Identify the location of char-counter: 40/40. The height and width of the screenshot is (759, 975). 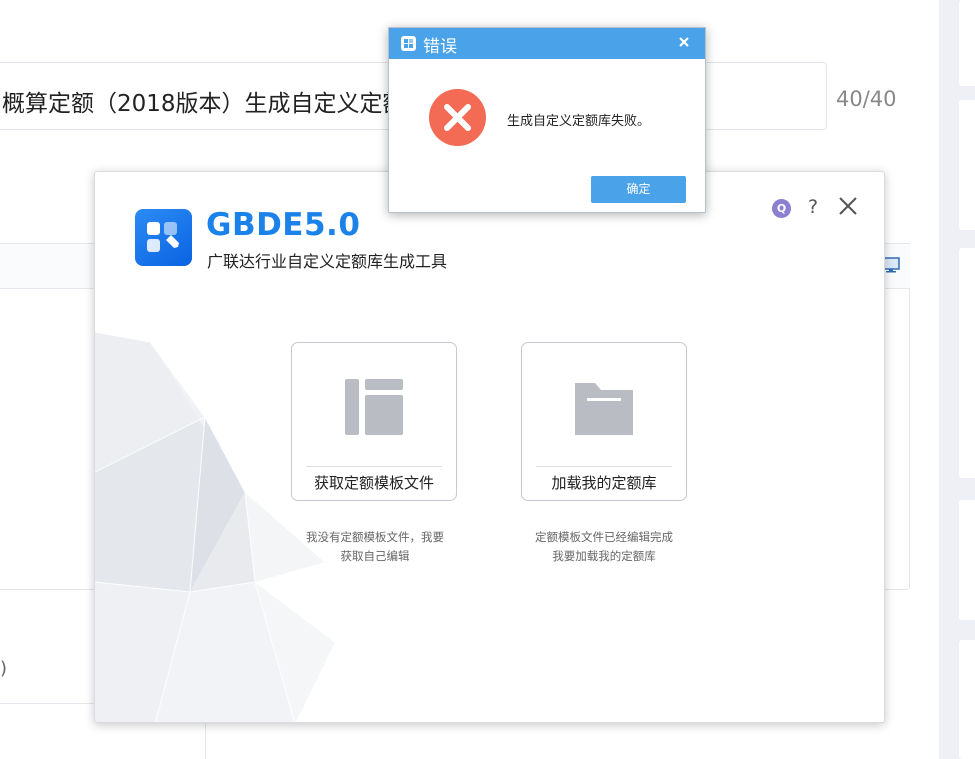
(866, 99).